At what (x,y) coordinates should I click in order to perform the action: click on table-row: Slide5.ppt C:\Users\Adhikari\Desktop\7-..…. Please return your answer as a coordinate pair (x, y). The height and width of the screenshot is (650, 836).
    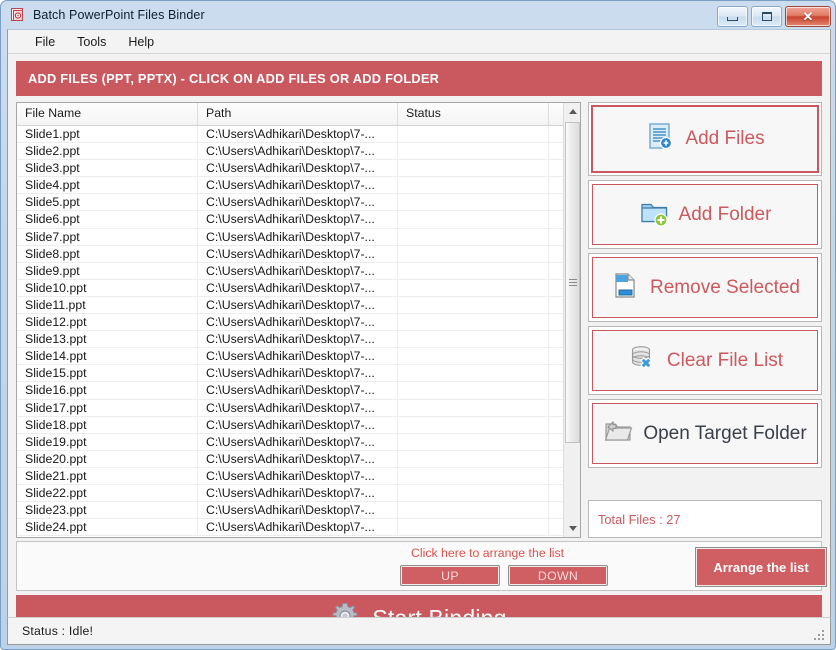
    Looking at the image, I should click on (298, 203).